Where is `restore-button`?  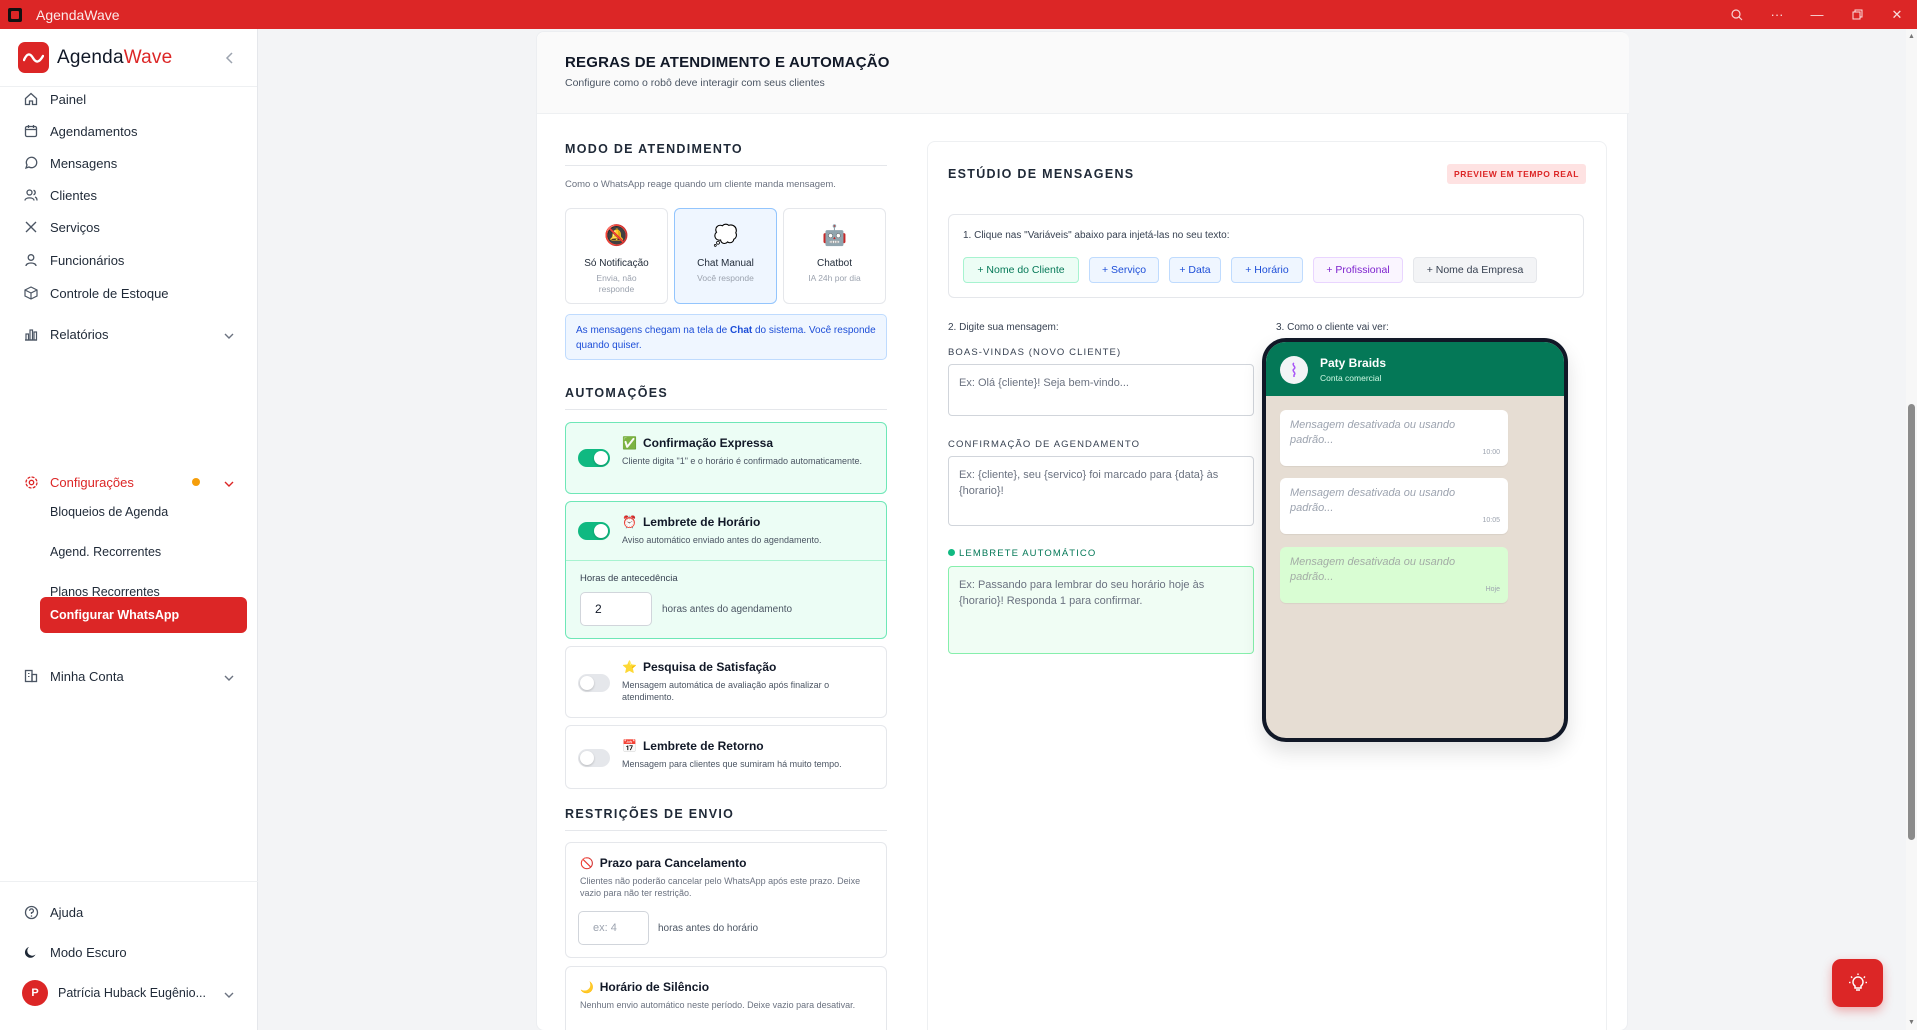 restore-button is located at coordinates (1857, 14).